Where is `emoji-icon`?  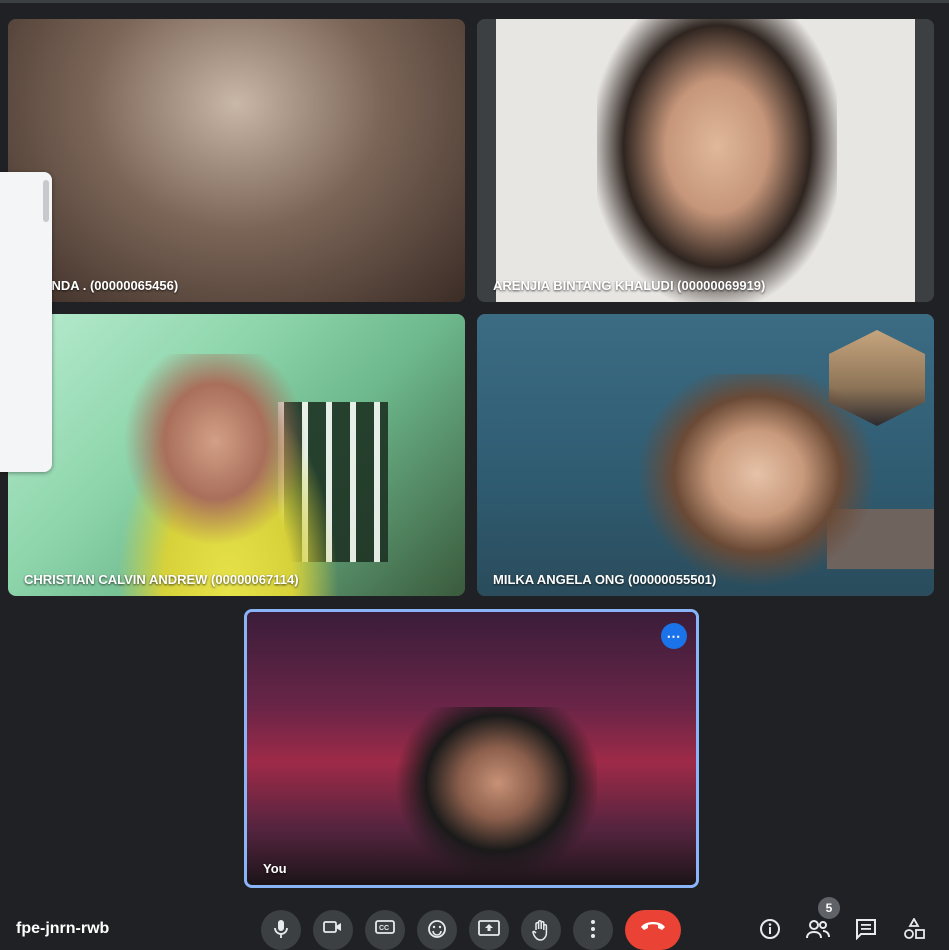 emoji-icon is located at coordinates (437, 929).